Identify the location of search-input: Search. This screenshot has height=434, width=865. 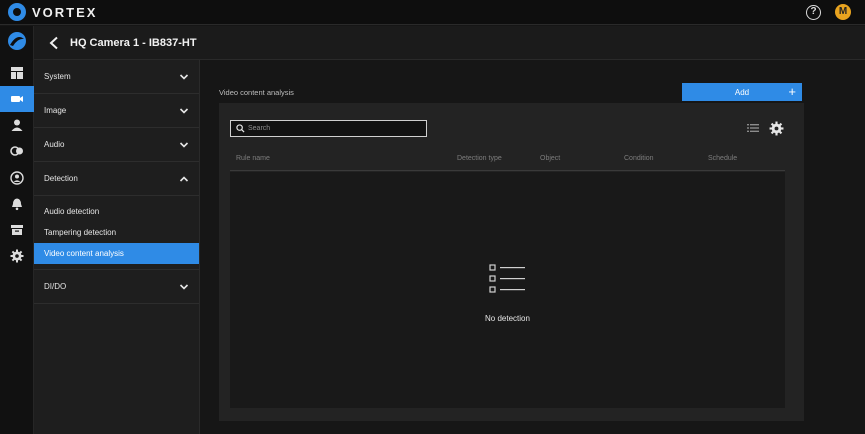
(328, 128).